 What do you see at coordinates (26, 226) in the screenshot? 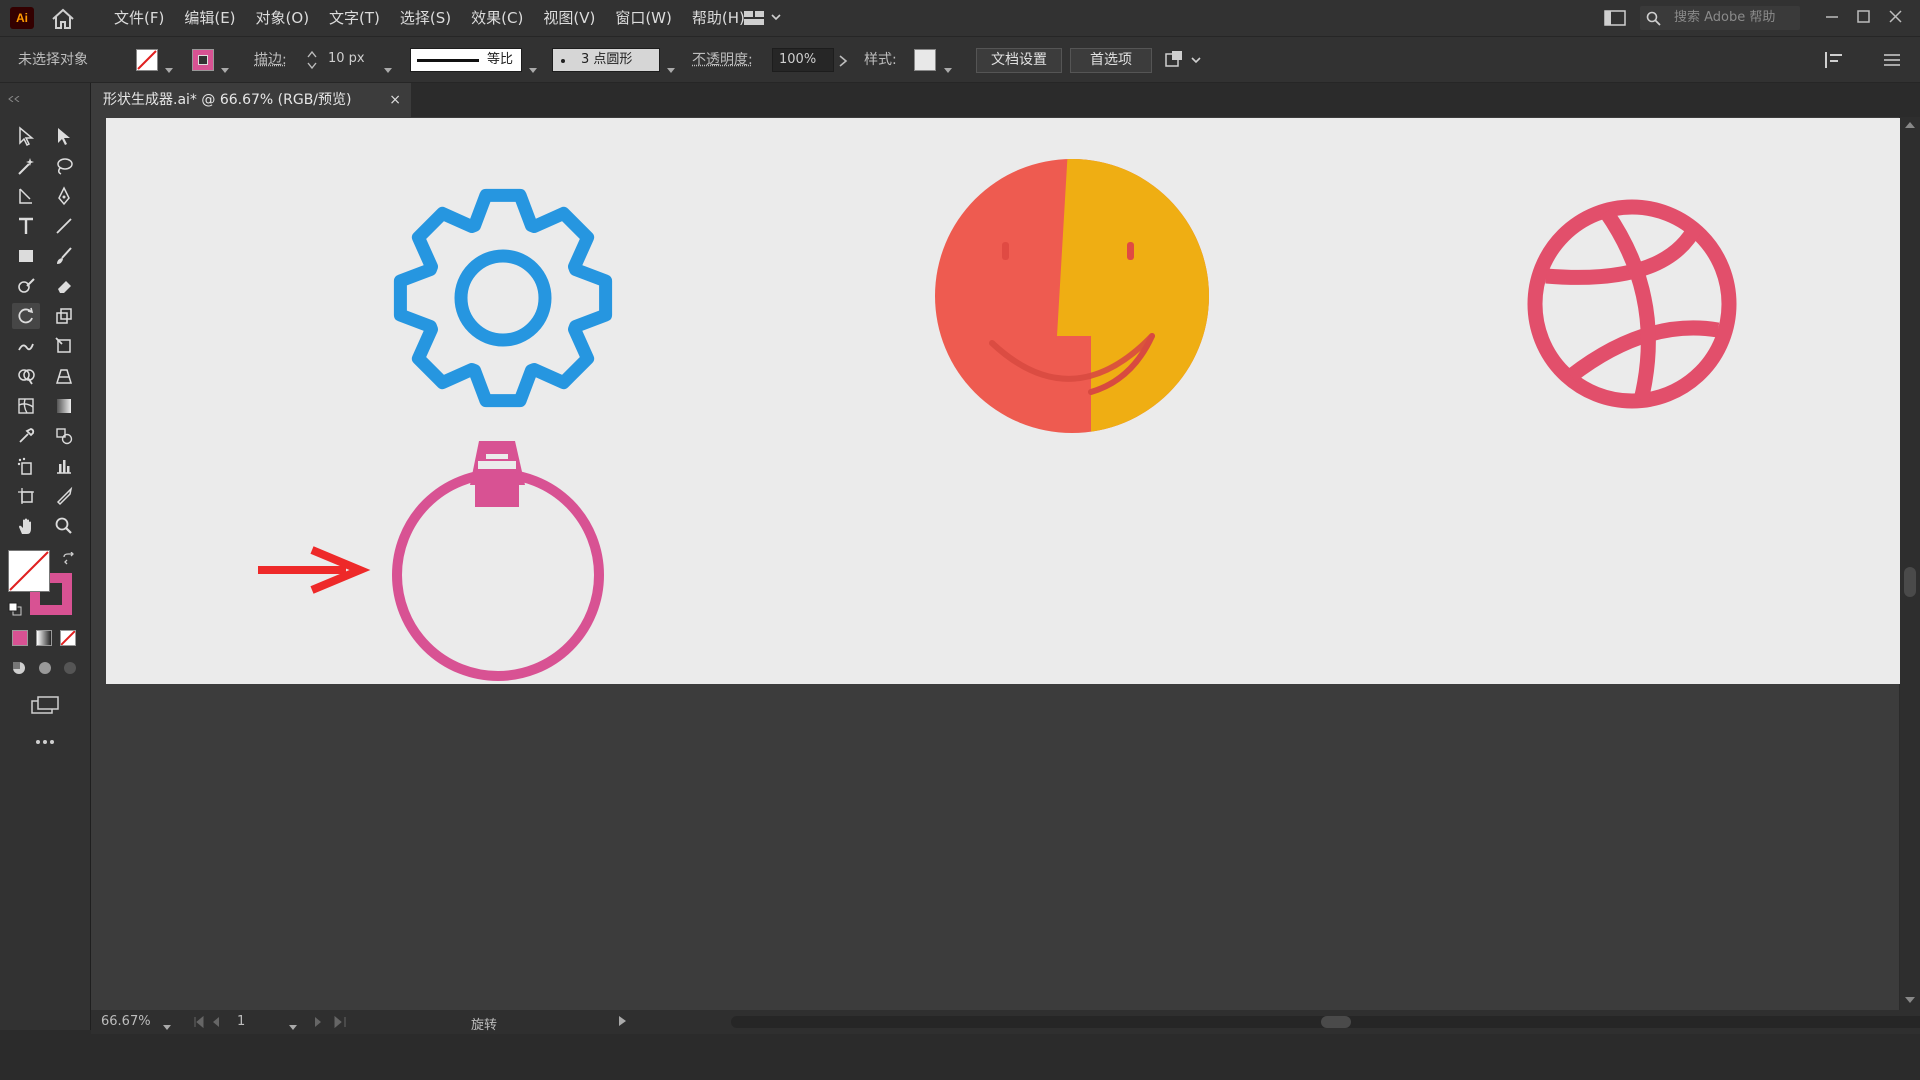
I see `type-icon` at bounding box center [26, 226].